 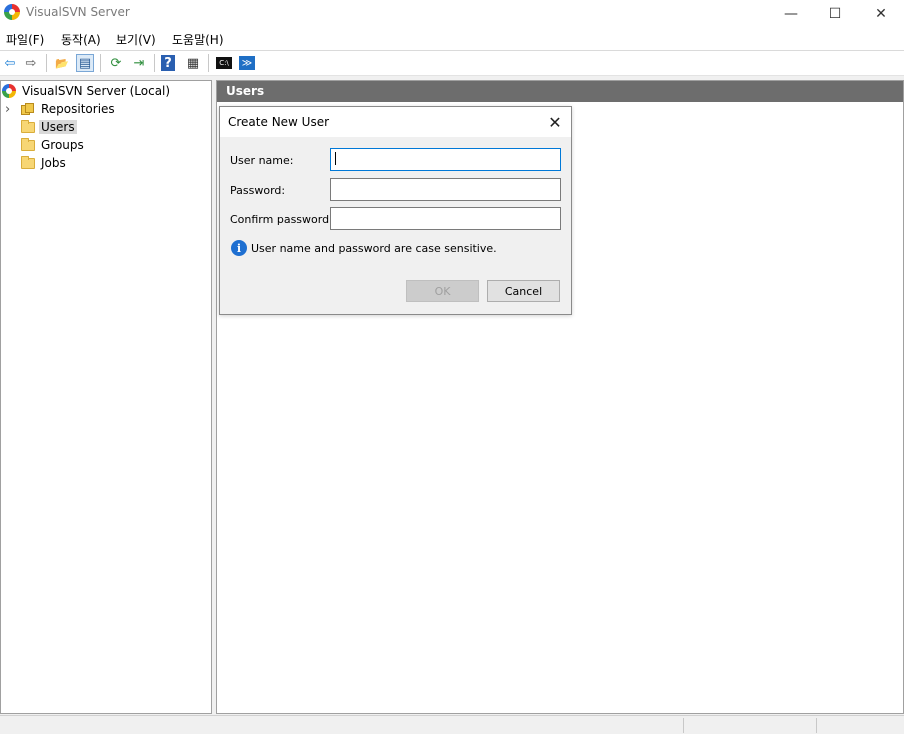 What do you see at coordinates (258, 190) in the screenshot?
I see `password-label: Password:` at bounding box center [258, 190].